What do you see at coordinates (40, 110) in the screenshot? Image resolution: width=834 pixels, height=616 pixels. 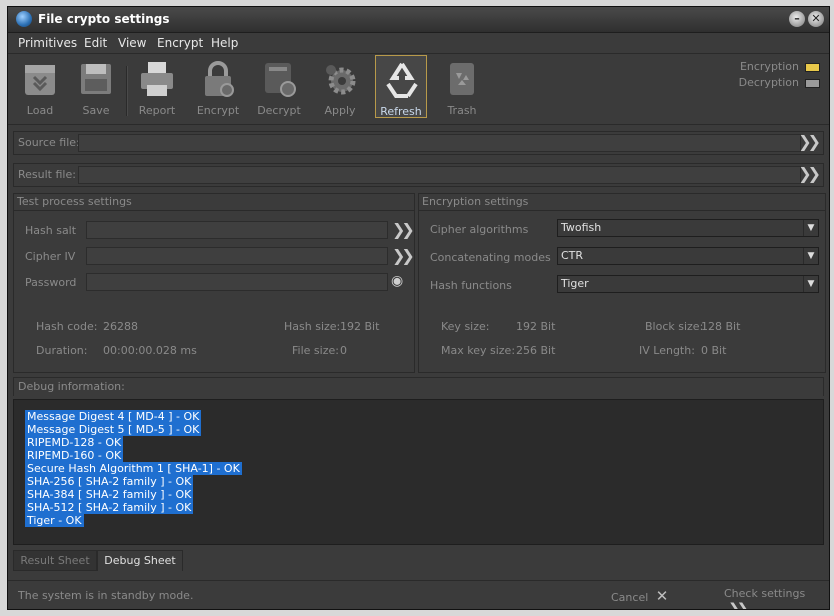 I see `load-label: Load` at bounding box center [40, 110].